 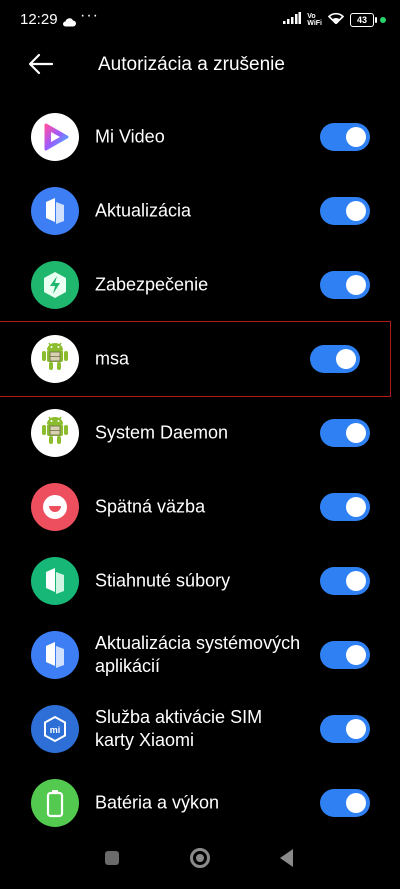 What do you see at coordinates (162, 432) in the screenshot?
I see `app-label: System Daemon` at bounding box center [162, 432].